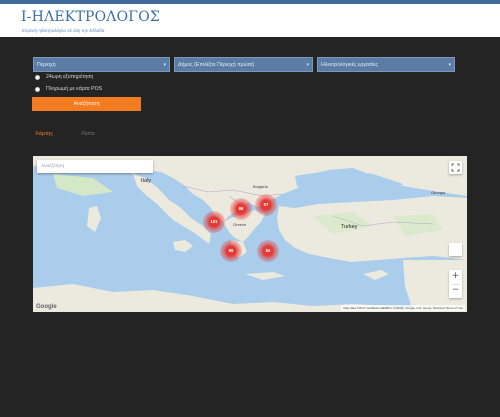 The height and width of the screenshot is (417, 500). I want to click on municipality-select-label: Δήμος (Επιλέξτε Περιοχή πρώτα), so click(216, 65).